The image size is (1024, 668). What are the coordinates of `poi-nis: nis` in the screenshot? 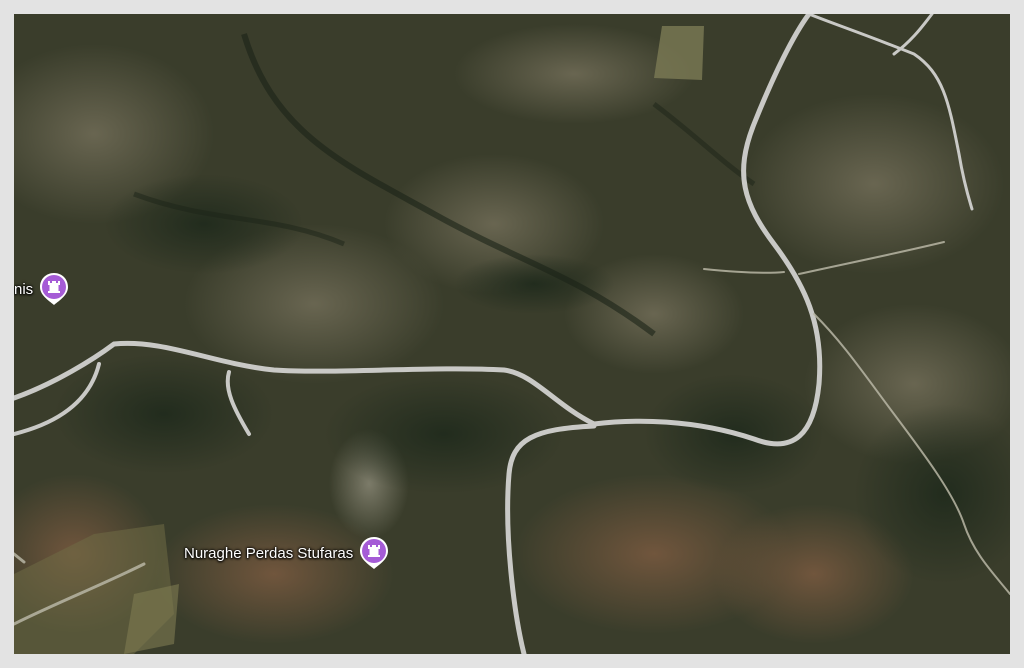 It's located at (41, 289).